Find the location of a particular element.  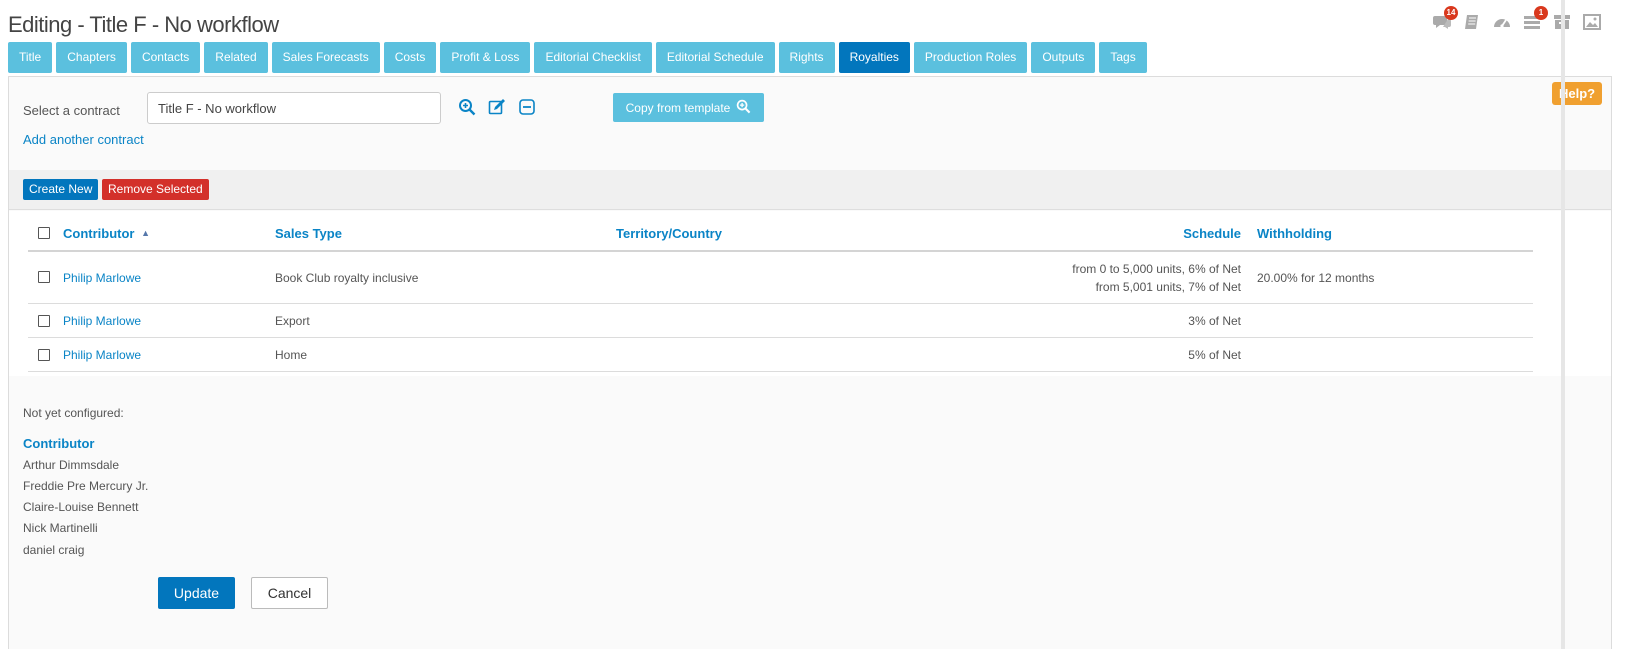

contract-input is located at coordinates (294, 108).